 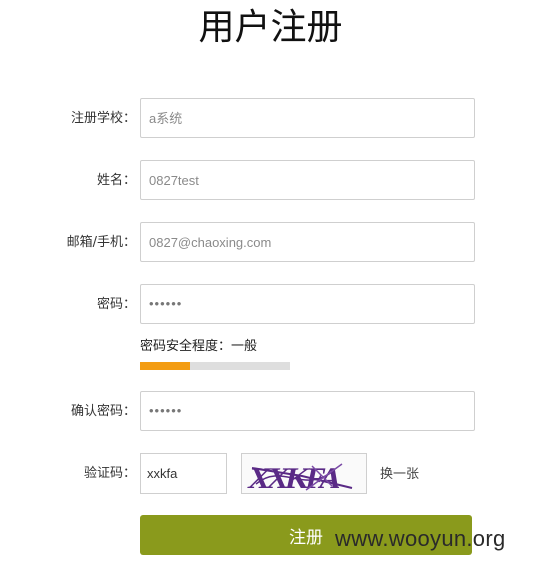 What do you see at coordinates (103, 118) in the screenshot?
I see `school-label: 注册学校：` at bounding box center [103, 118].